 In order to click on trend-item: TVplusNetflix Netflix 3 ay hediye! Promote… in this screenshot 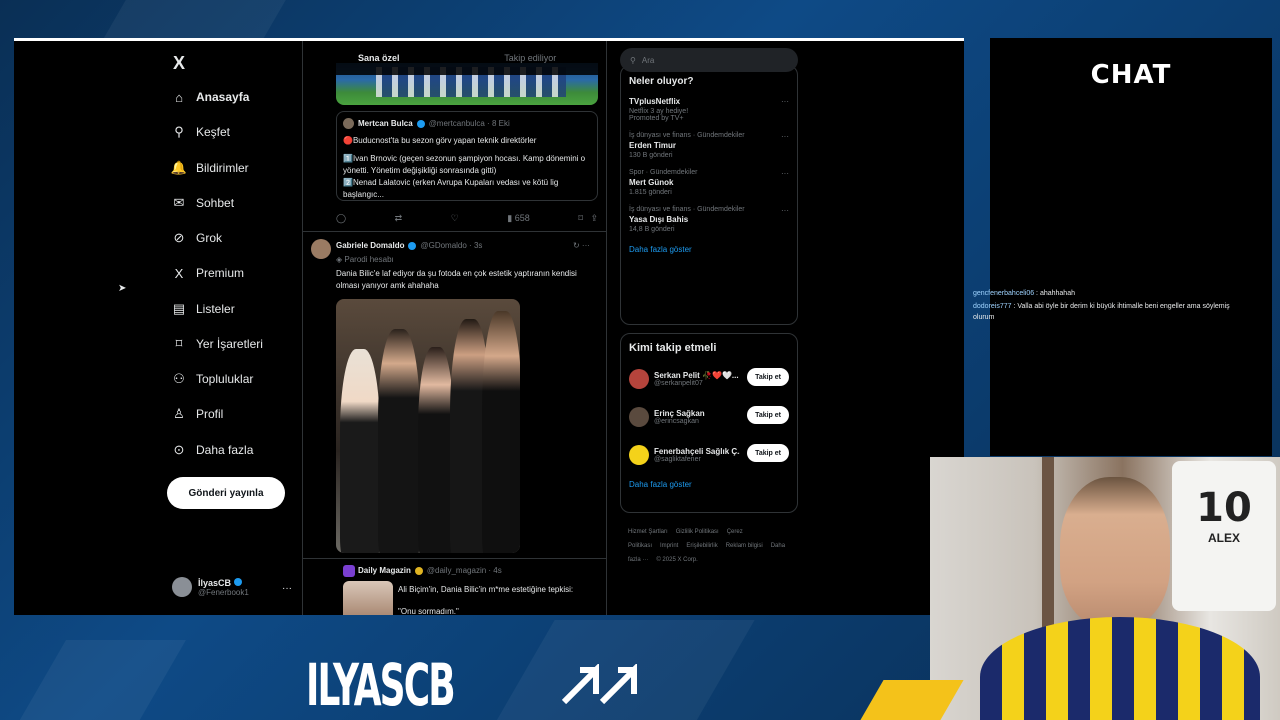, I will do `click(709, 109)`.